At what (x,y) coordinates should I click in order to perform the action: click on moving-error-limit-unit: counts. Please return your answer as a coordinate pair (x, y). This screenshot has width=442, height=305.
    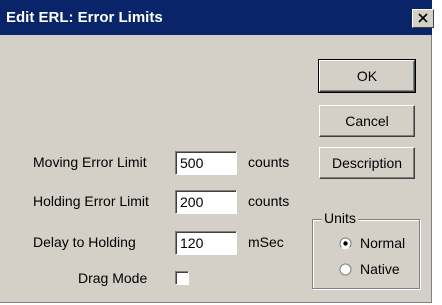
    Looking at the image, I should click on (269, 162).